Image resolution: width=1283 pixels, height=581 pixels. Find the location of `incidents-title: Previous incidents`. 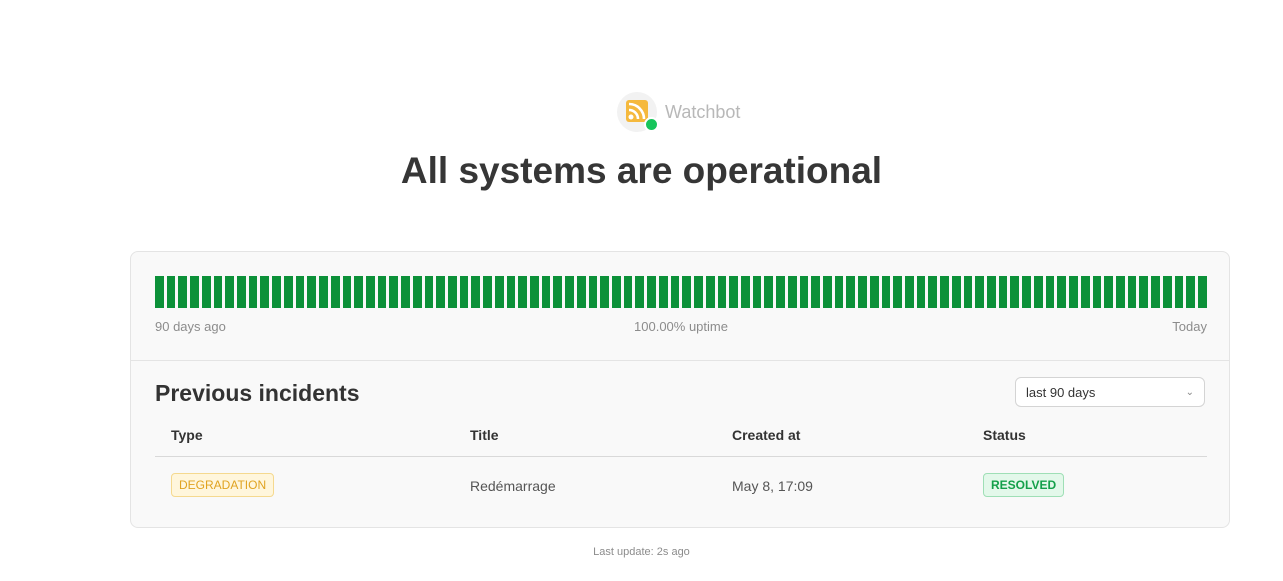

incidents-title: Previous incidents is located at coordinates (257, 393).